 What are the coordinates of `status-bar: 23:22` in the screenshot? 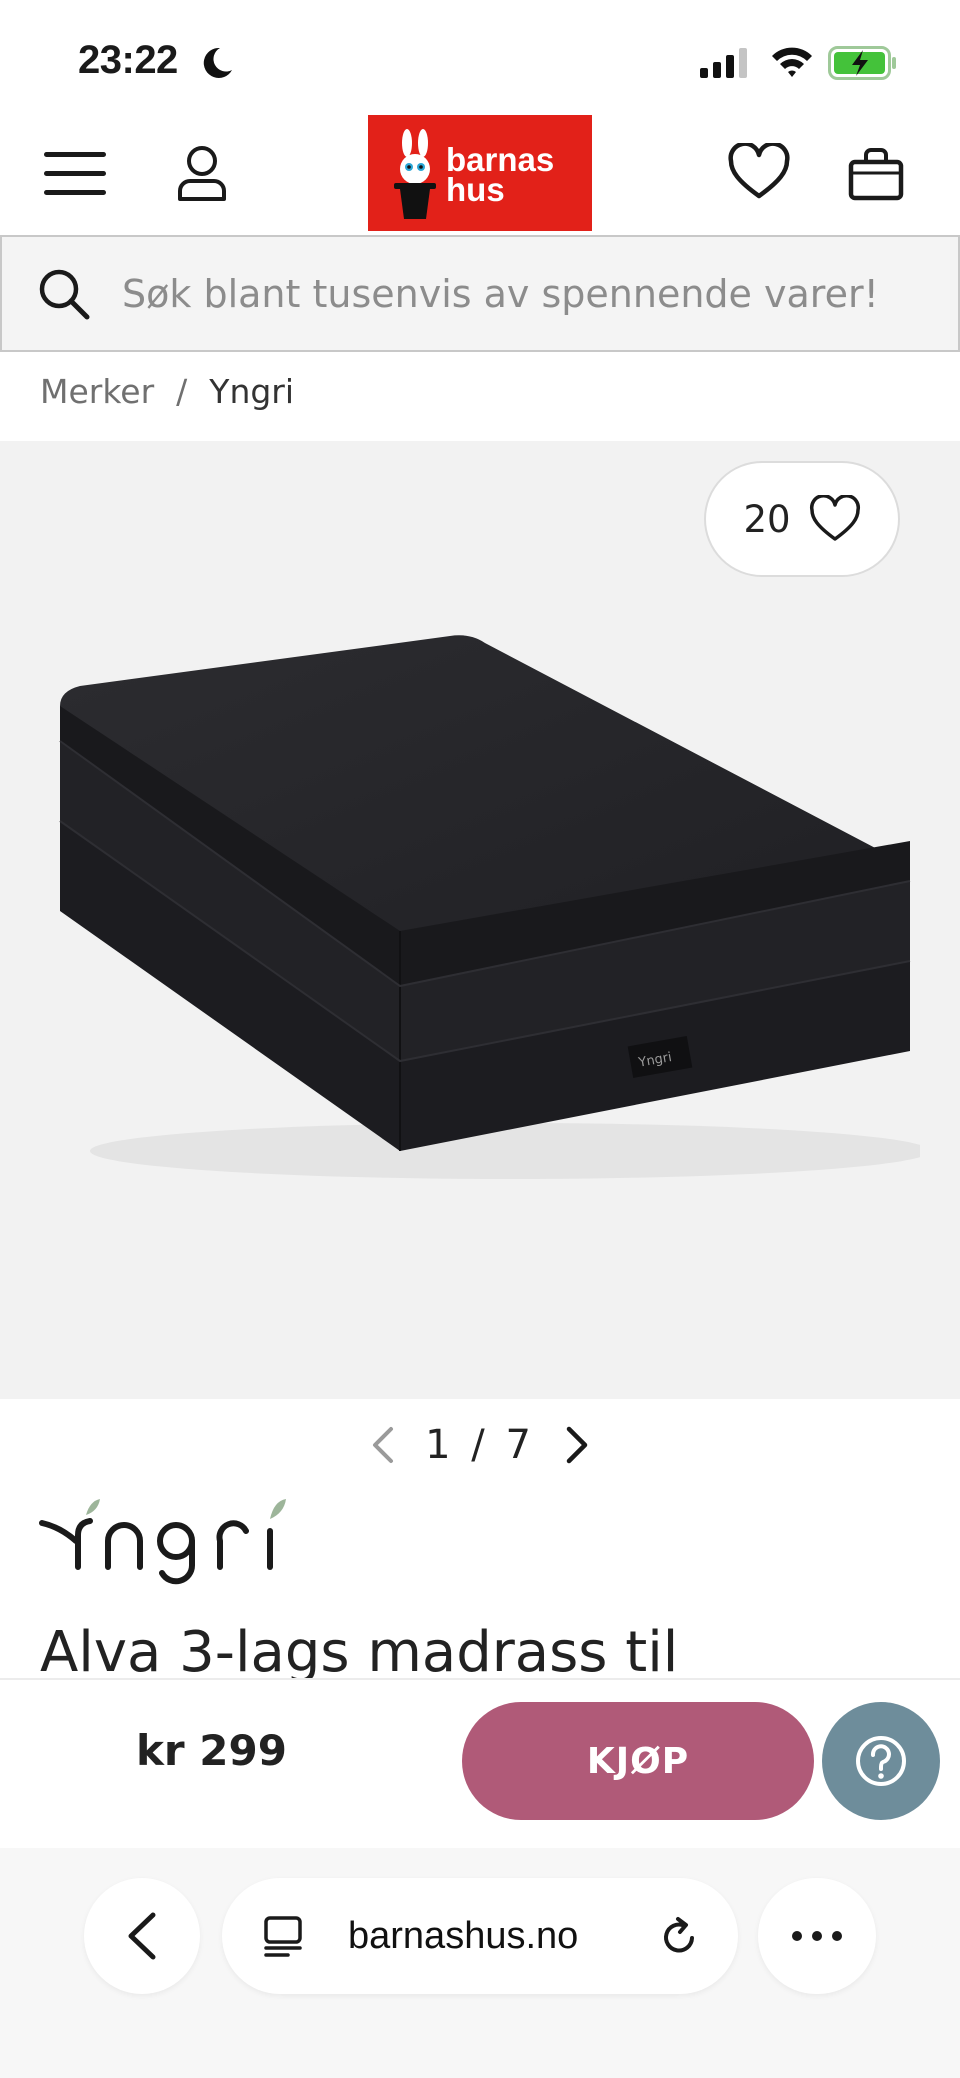 It's located at (480, 57).